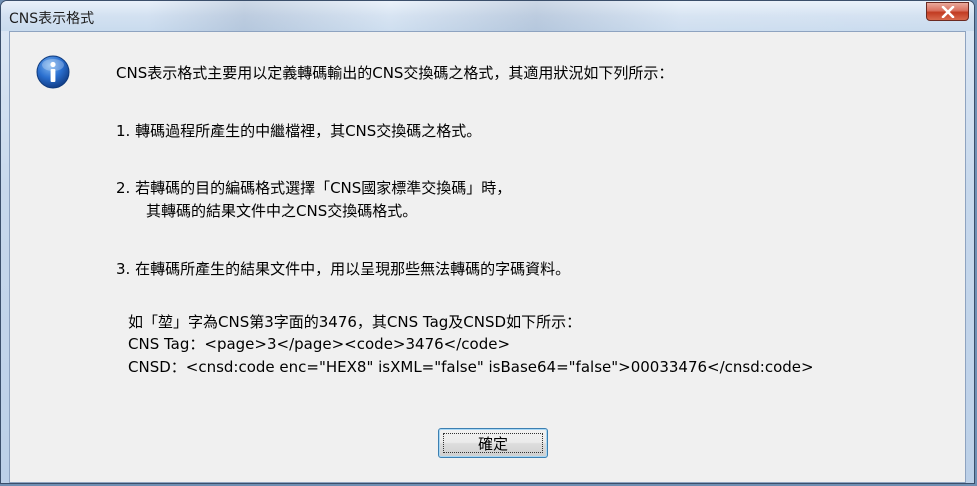 This screenshot has height=486, width=977. Describe the element at coordinates (53, 72) in the screenshot. I see `info-icon` at that location.